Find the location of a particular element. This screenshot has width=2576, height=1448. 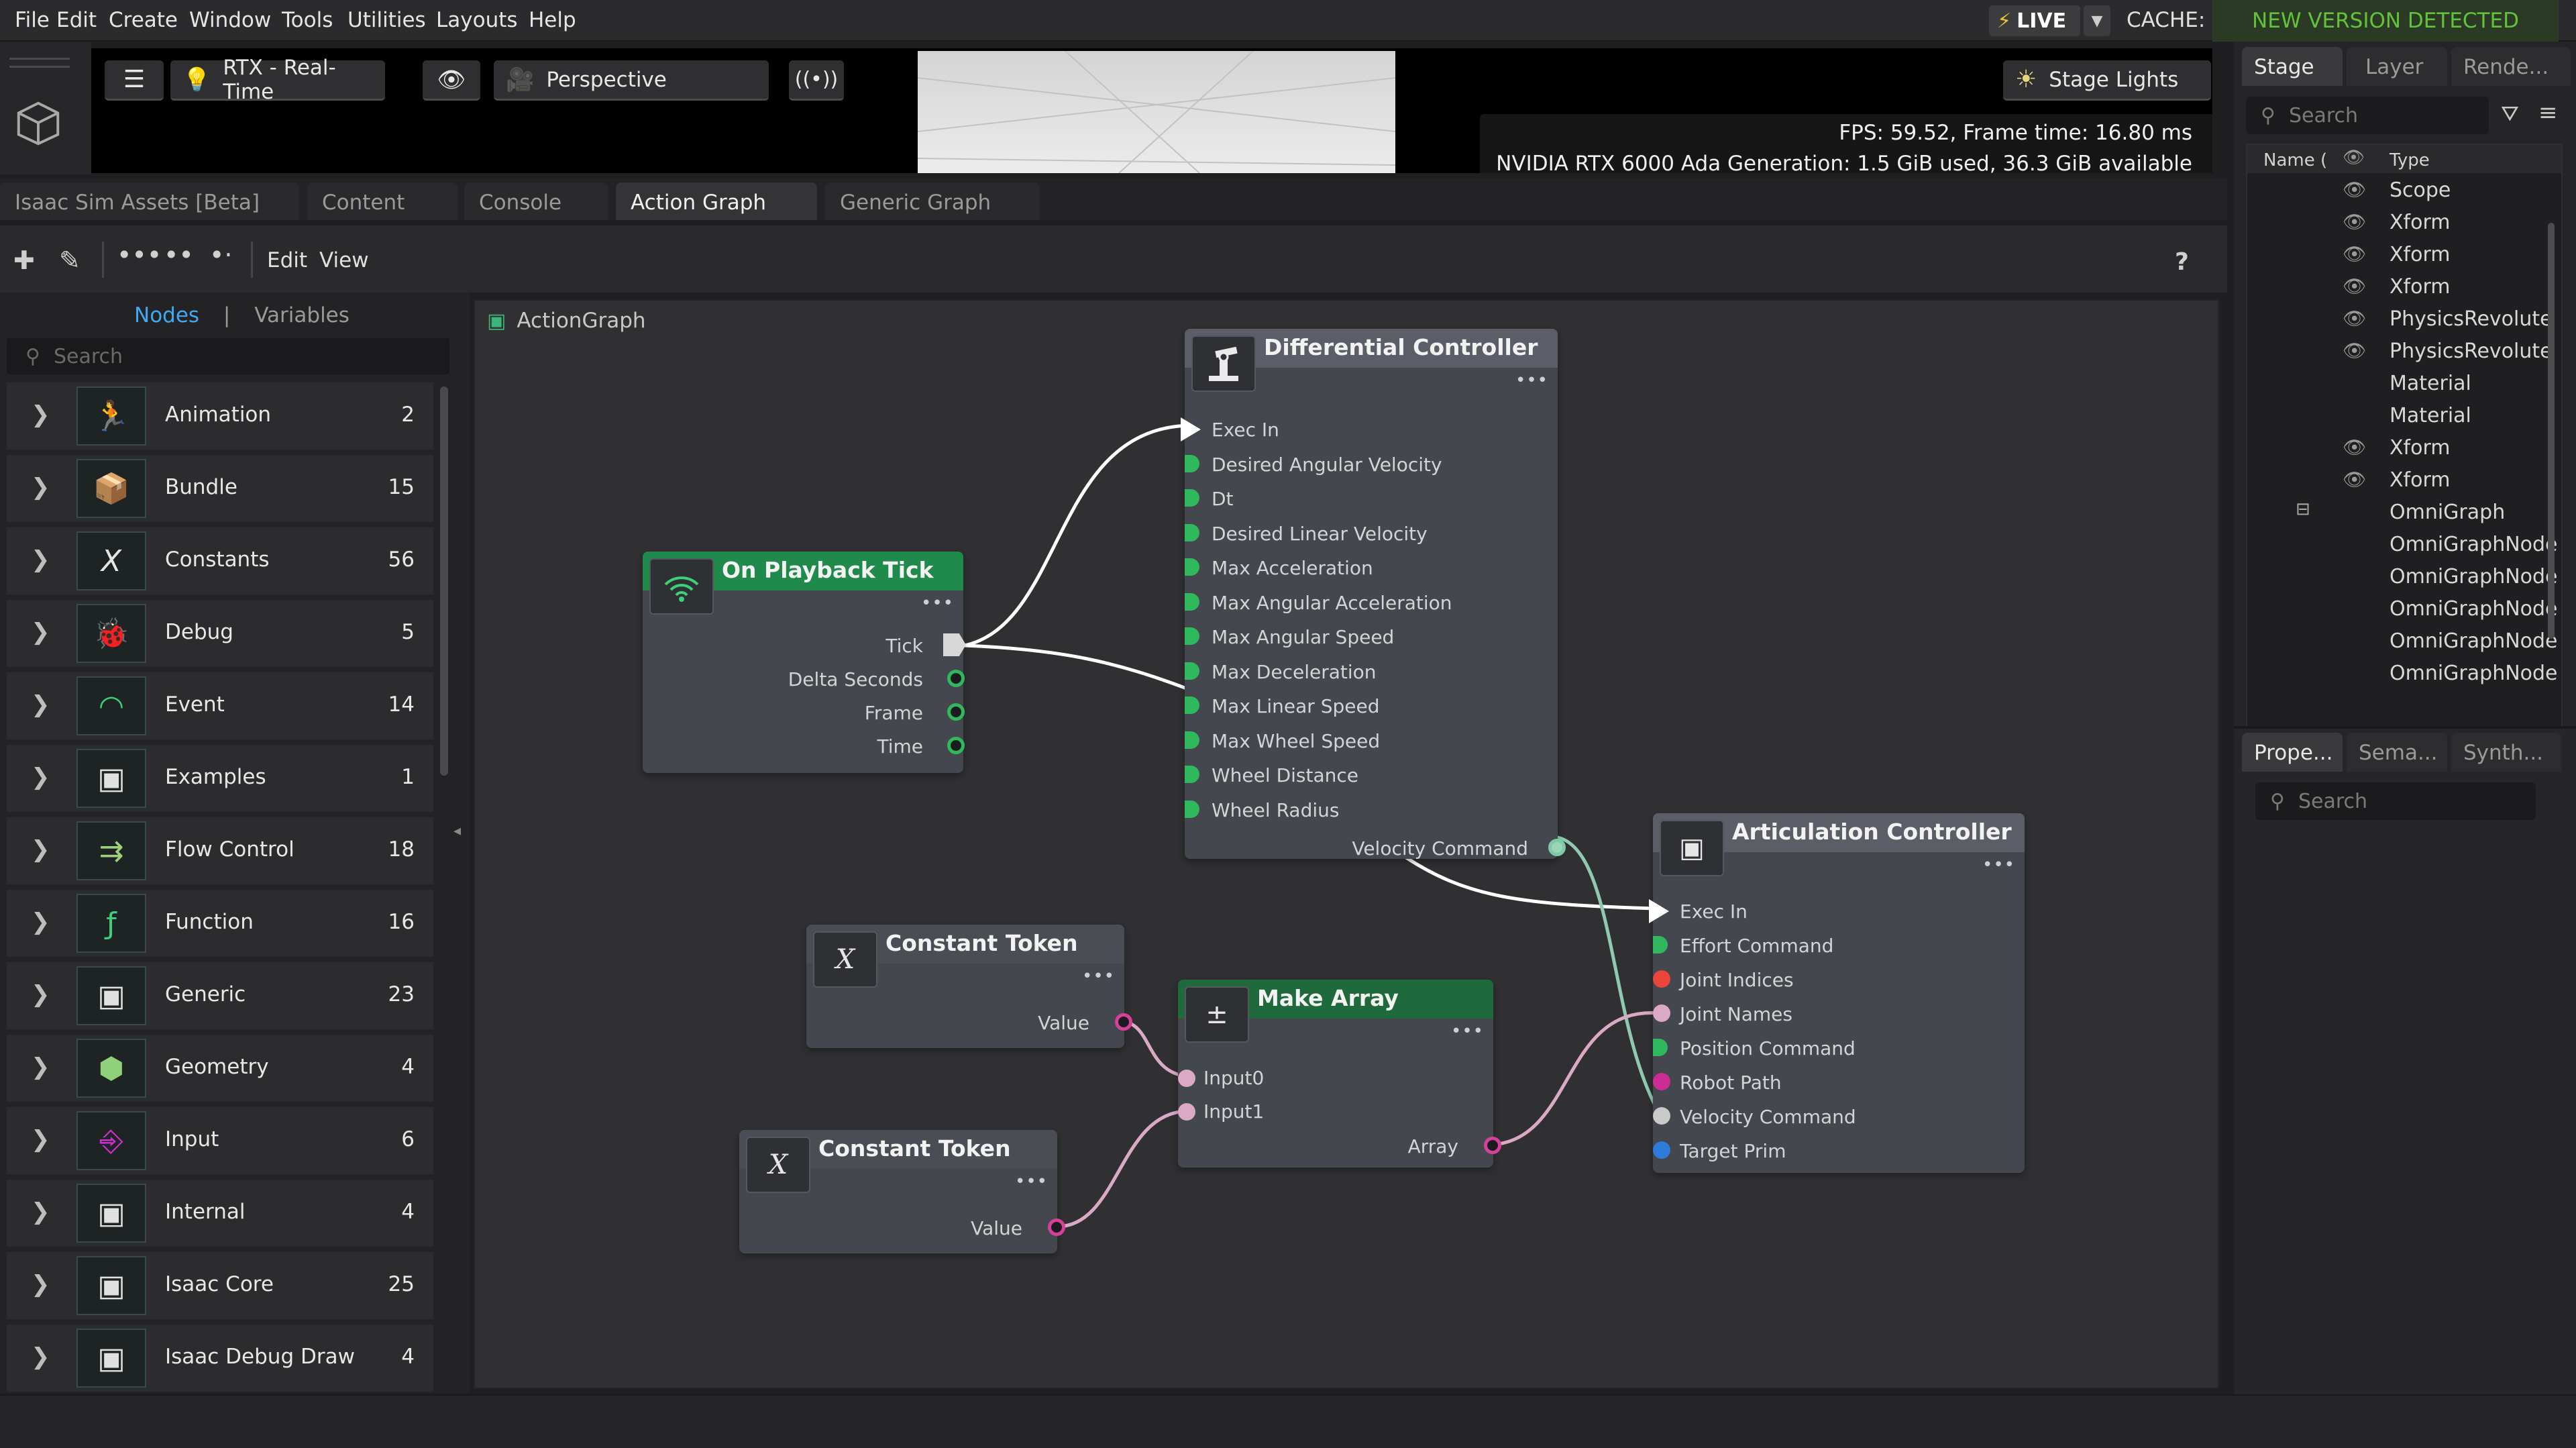

library-category: ❯ ◠ Event 14 is located at coordinates (220, 705).